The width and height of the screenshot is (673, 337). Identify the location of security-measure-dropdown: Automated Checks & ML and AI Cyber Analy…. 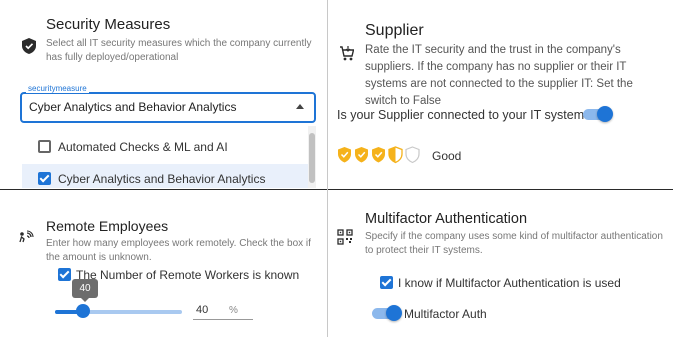
(169, 157).